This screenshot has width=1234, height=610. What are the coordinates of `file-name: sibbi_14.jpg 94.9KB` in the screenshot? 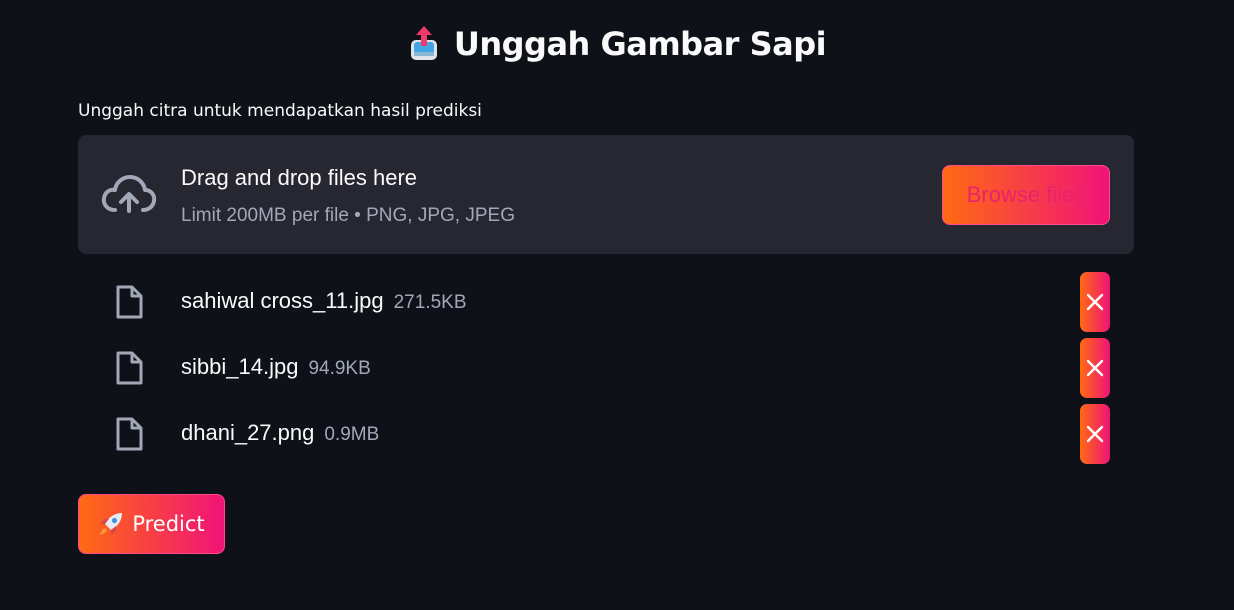 It's located at (276, 367).